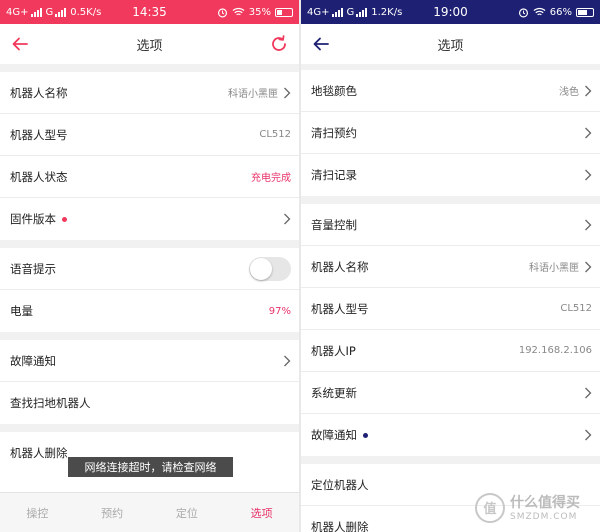 The image size is (600, 532). Describe the element at coordinates (33, 268) in the screenshot. I see `row-label: 语音提示` at that location.